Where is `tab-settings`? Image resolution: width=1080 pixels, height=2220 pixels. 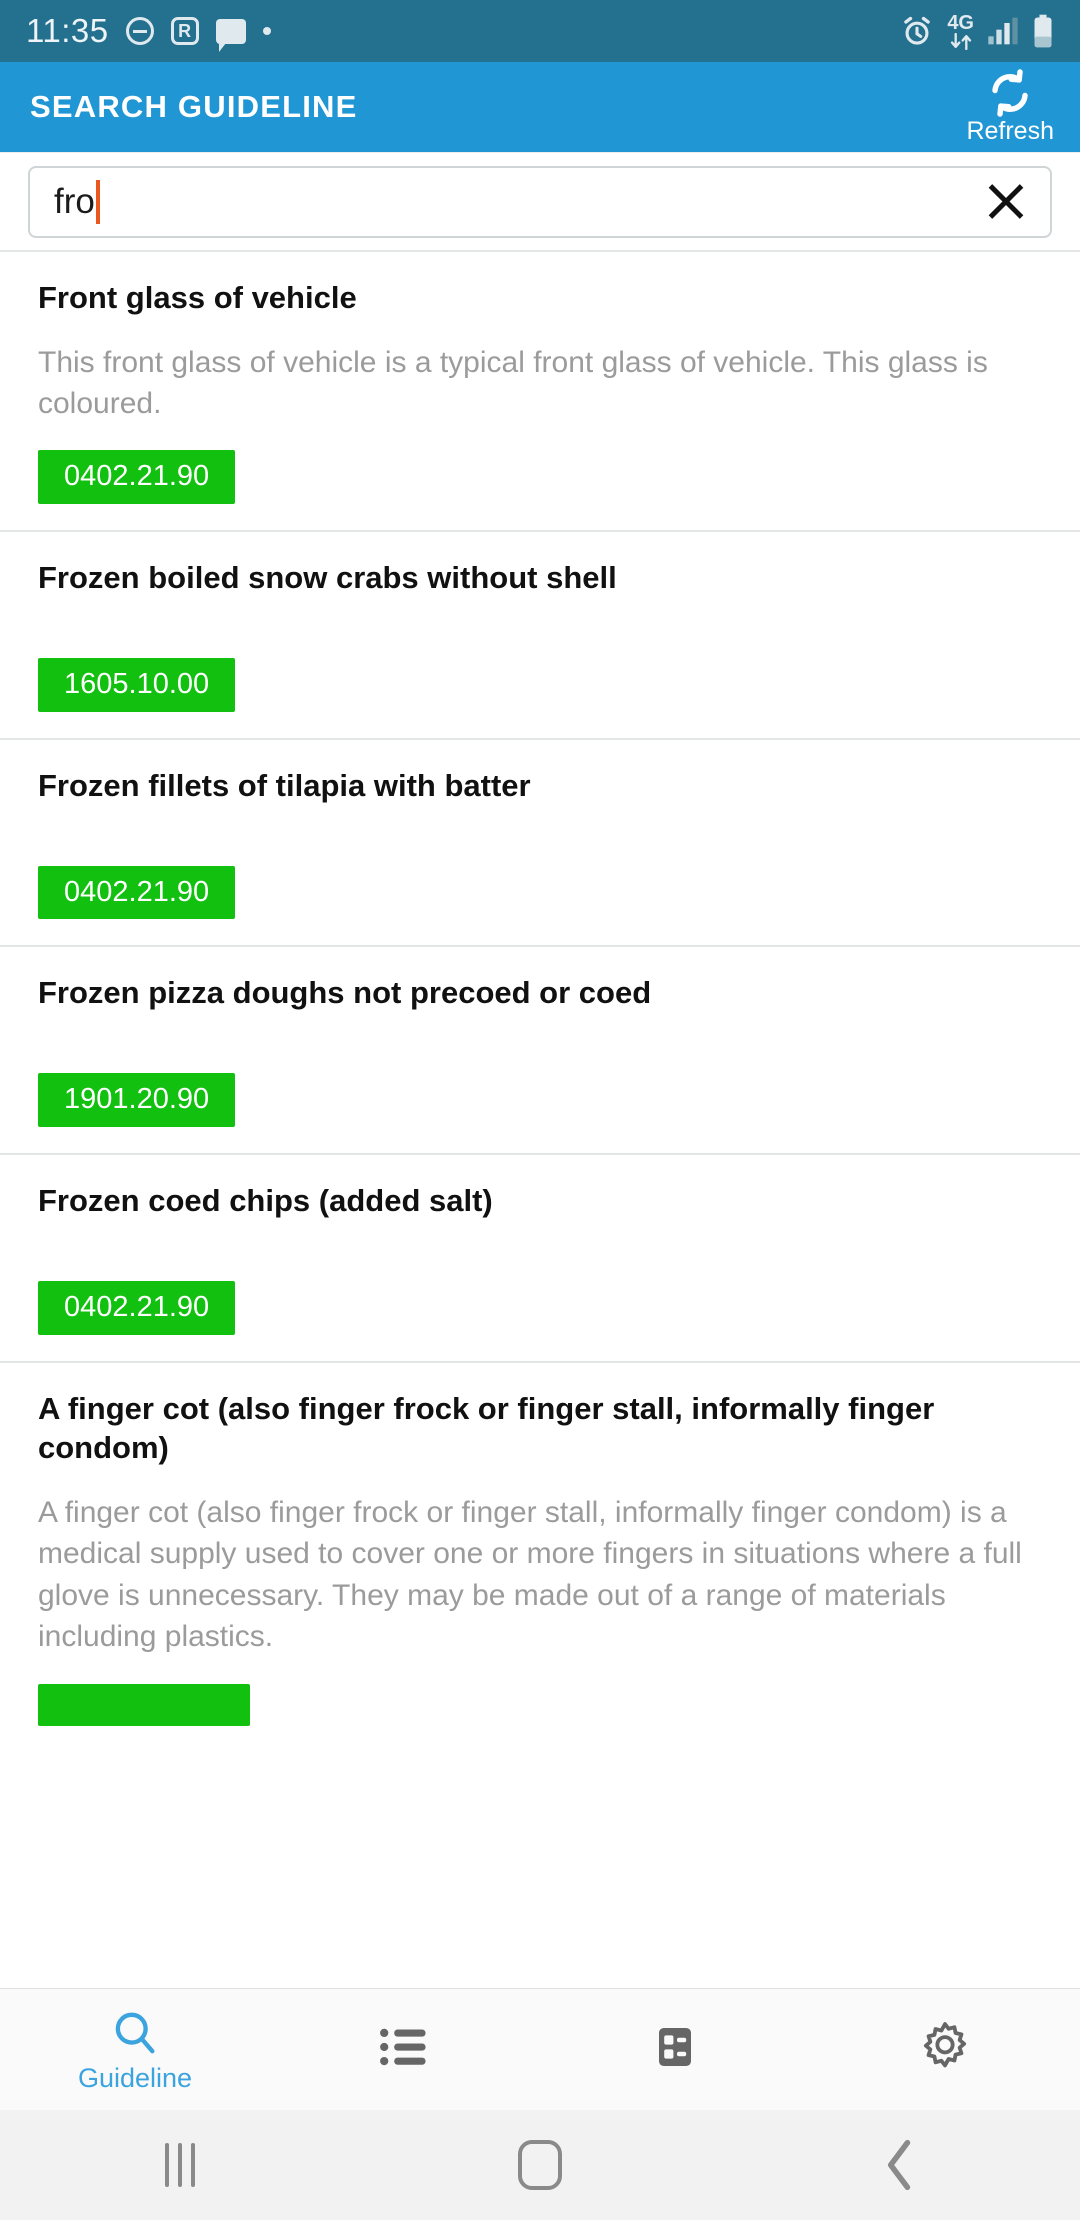
tab-settings is located at coordinates (945, 2049).